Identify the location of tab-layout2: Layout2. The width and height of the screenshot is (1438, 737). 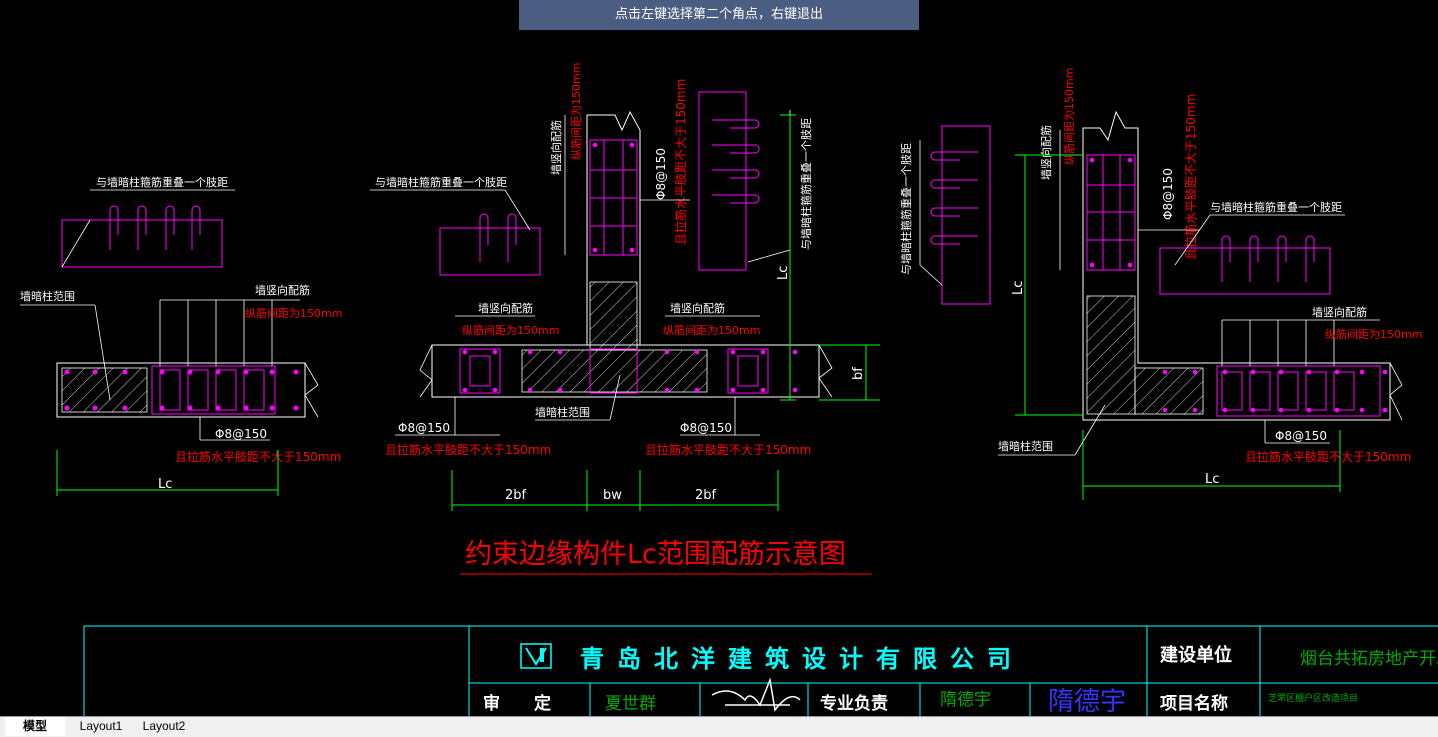
(164, 726).